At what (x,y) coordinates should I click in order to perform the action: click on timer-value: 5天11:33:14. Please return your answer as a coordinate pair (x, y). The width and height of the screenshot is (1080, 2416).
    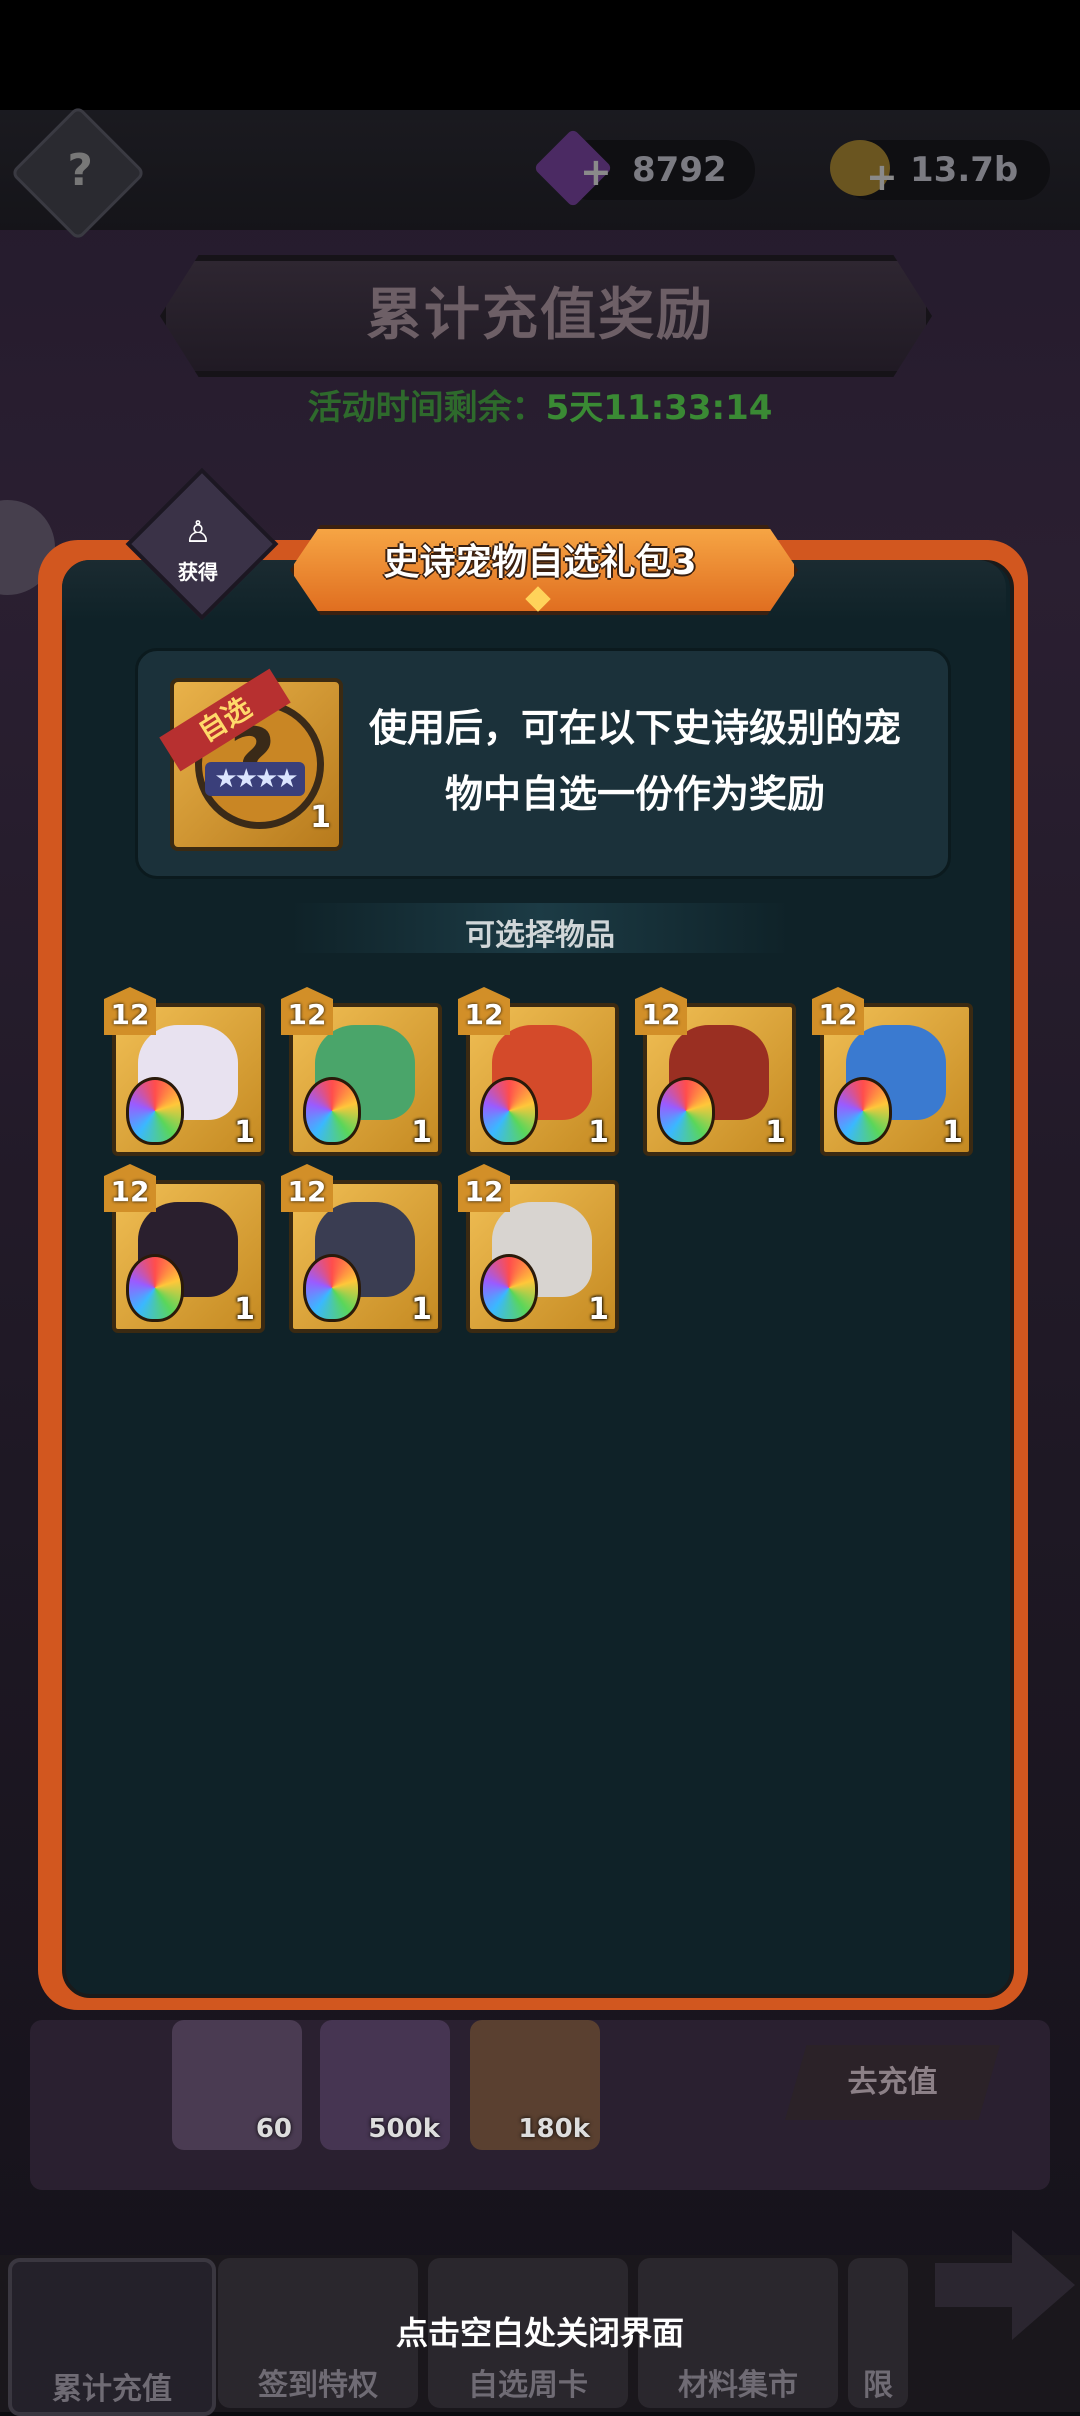
    Looking at the image, I should click on (659, 408).